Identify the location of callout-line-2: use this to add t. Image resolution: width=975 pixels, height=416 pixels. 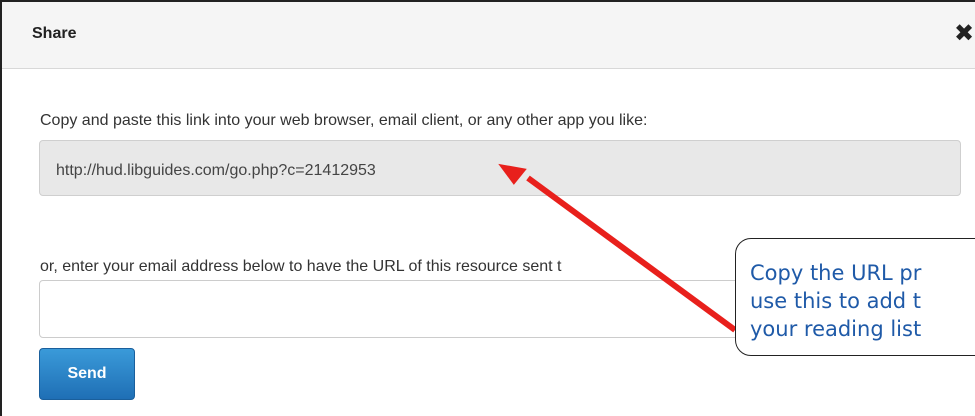
(836, 301).